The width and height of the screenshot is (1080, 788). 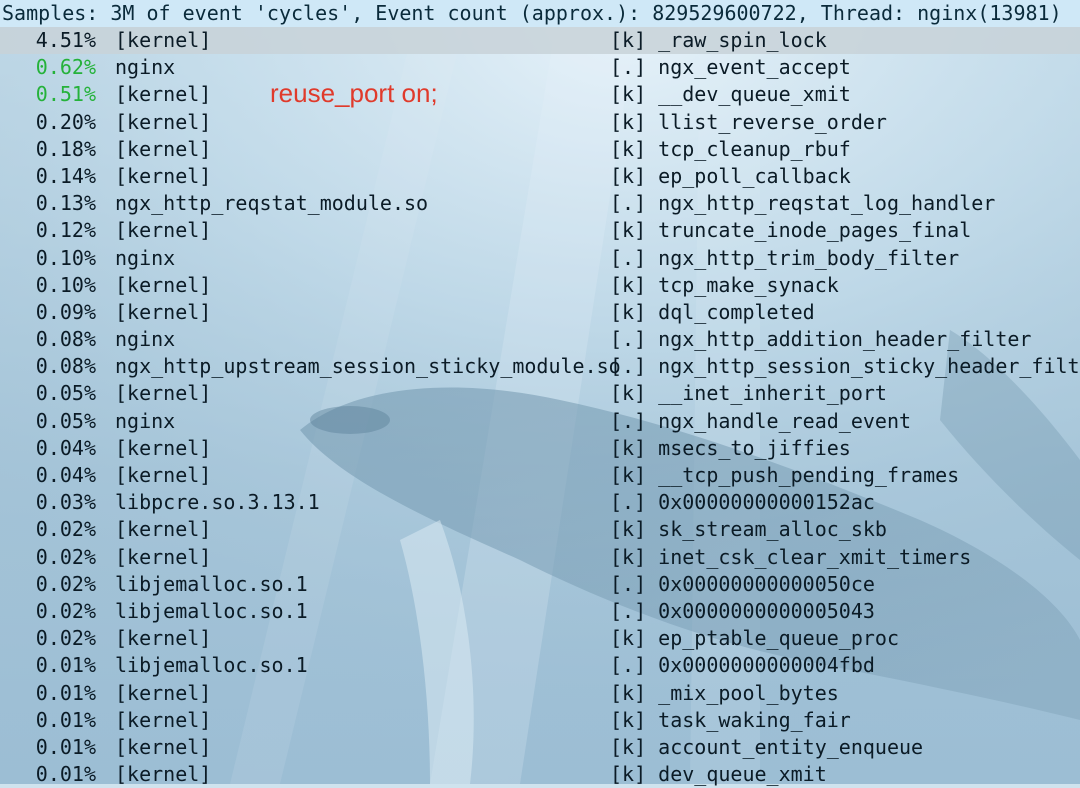 I want to click on sample-row: 0.62% nginx [.] ngx_event_accept, so click(x=540, y=67).